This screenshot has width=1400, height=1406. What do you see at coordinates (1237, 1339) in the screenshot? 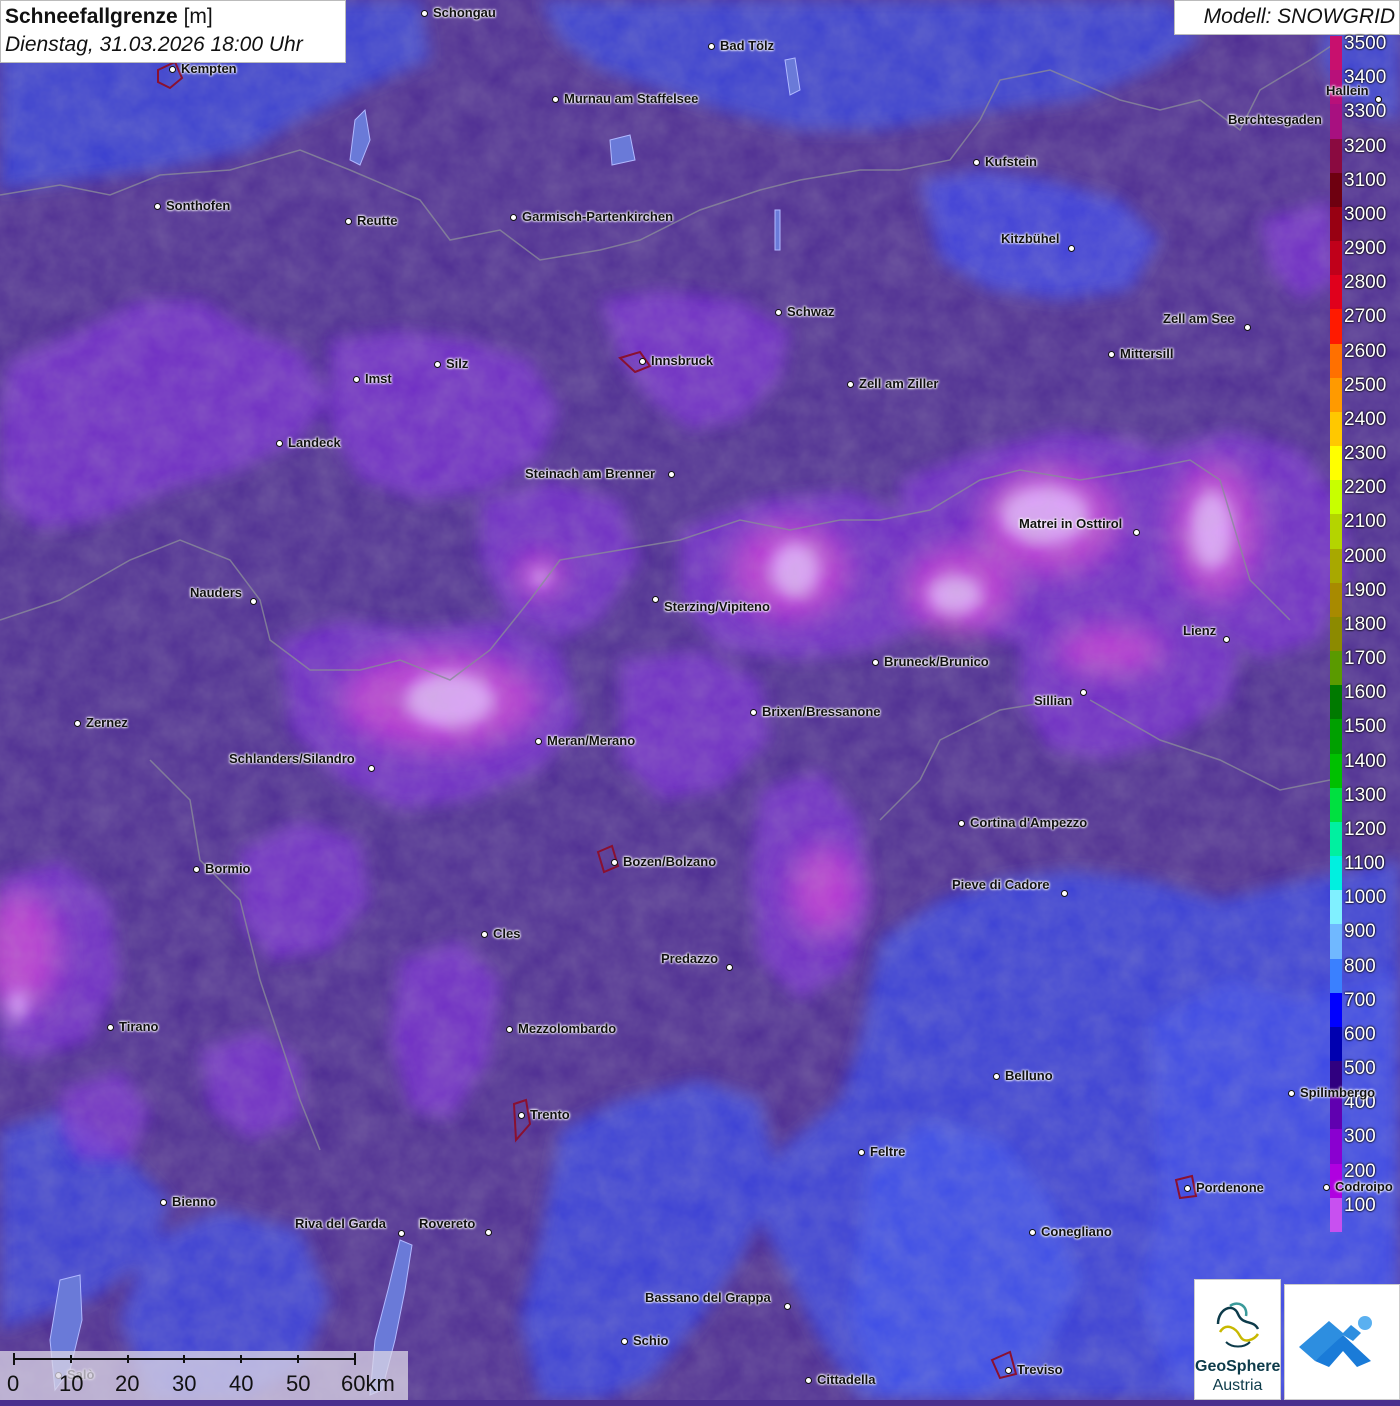
I see `geosphere-logo: GeoSphere Austria` at bounding box center [1237, 1339].